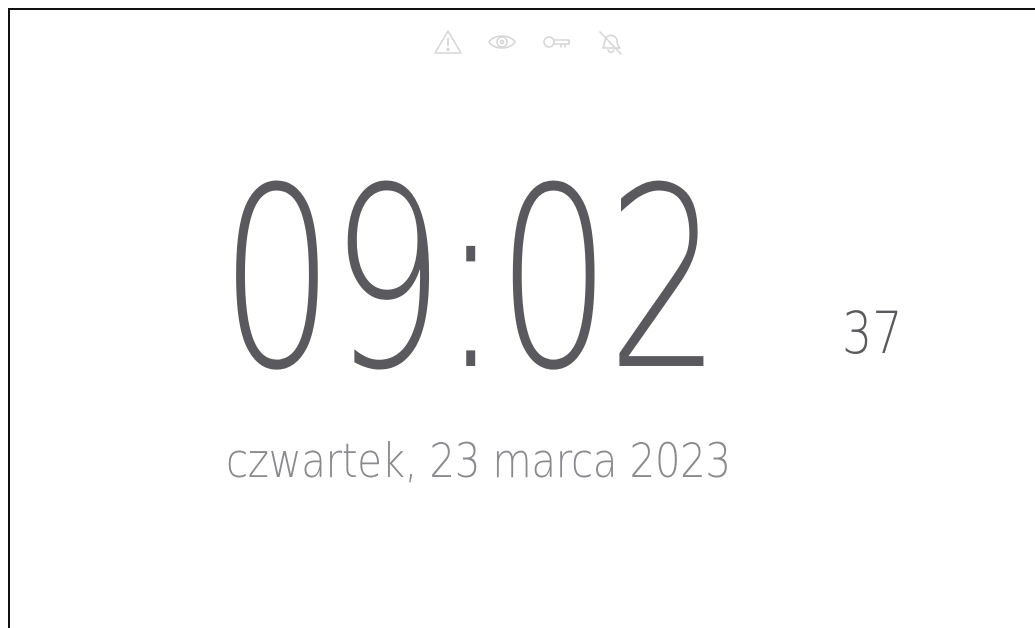  I want to click on warning-icon, so click(448, 42).